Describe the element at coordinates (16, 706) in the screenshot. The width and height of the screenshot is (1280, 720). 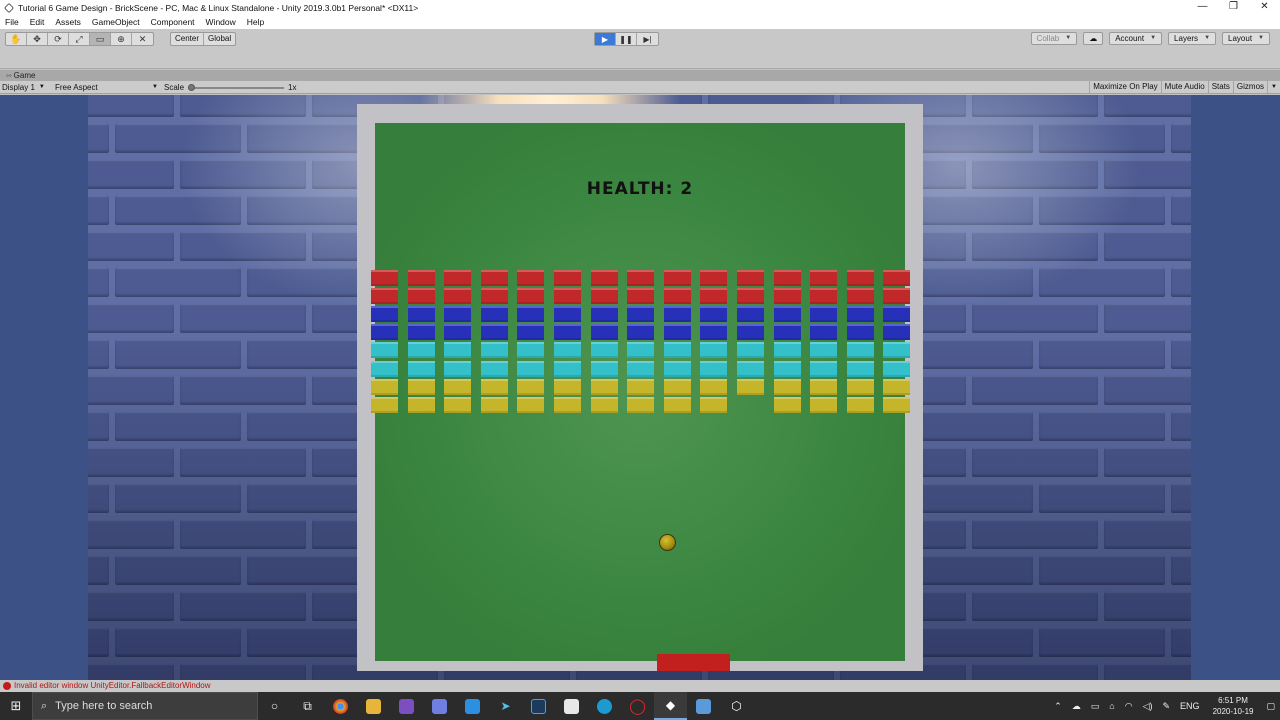
I see `windows-start-icon: ⊞` at that location.